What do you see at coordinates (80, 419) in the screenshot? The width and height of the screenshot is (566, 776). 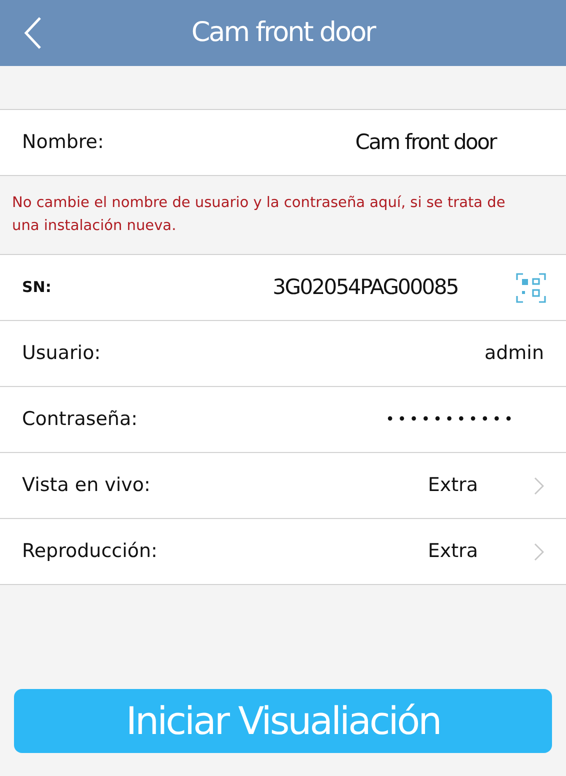 I see `field-label: Contraseña:` at bounding box center [80, 419].